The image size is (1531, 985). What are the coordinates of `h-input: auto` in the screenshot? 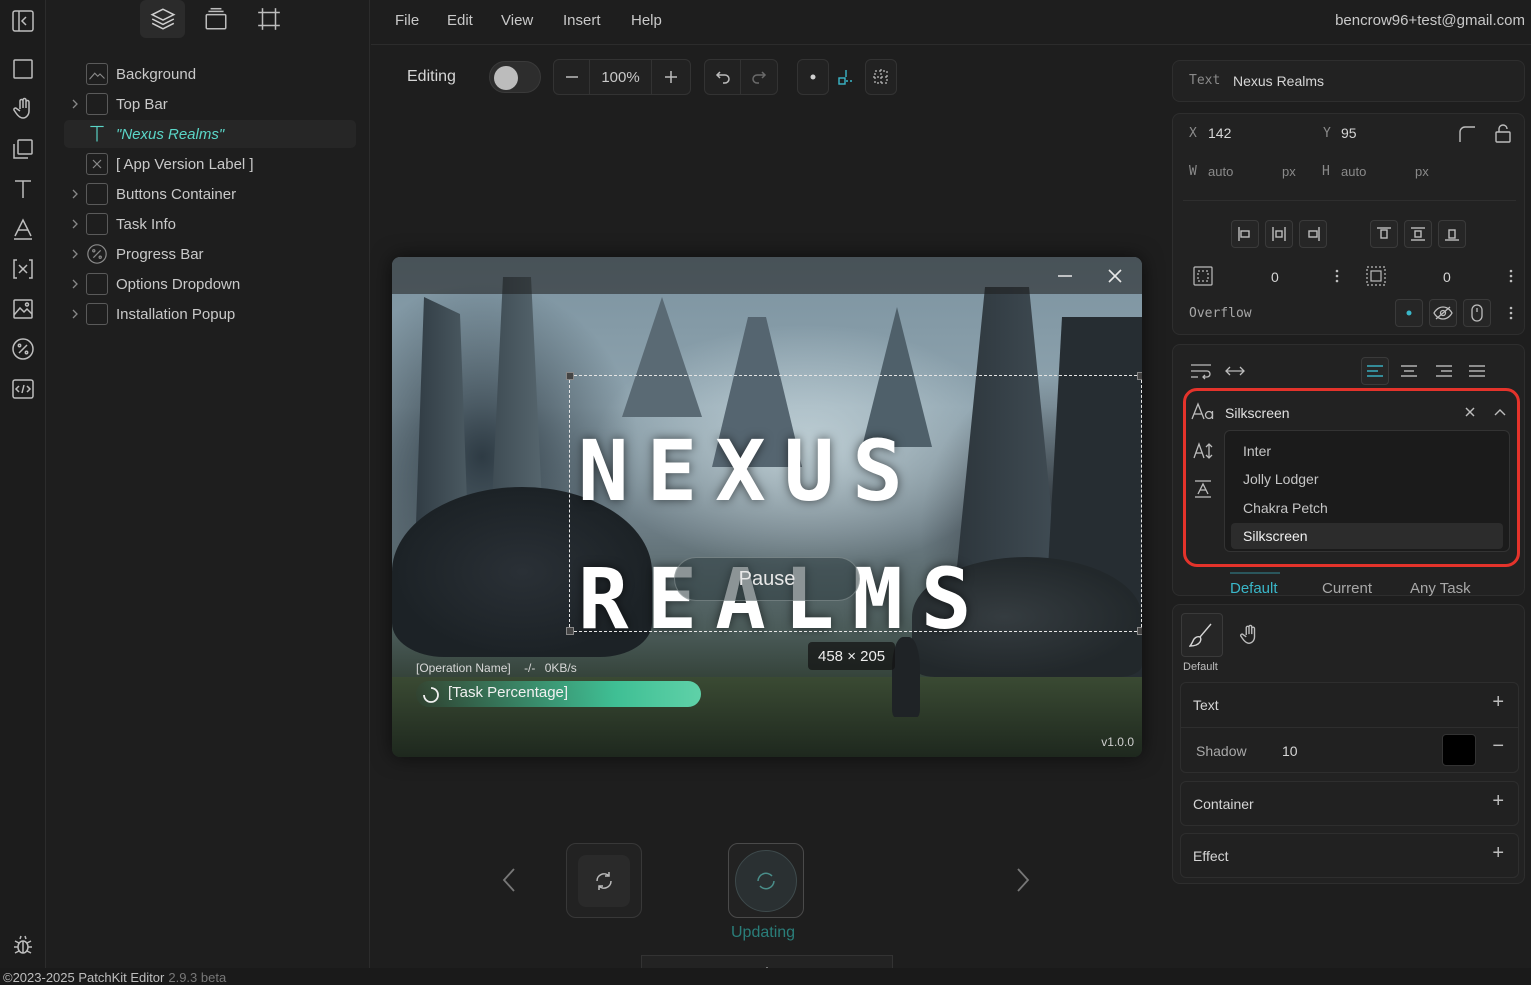 It's located at (1353, 171).